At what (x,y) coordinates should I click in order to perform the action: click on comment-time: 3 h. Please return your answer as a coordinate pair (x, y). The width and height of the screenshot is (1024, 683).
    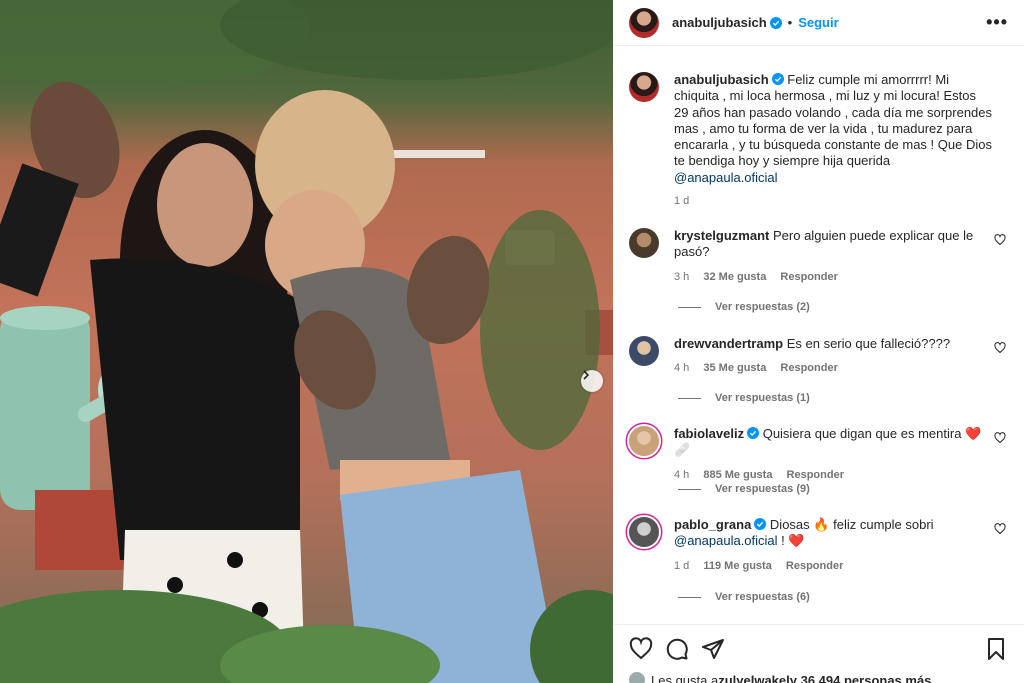
    Looking at the image, I should click on (682, 276).